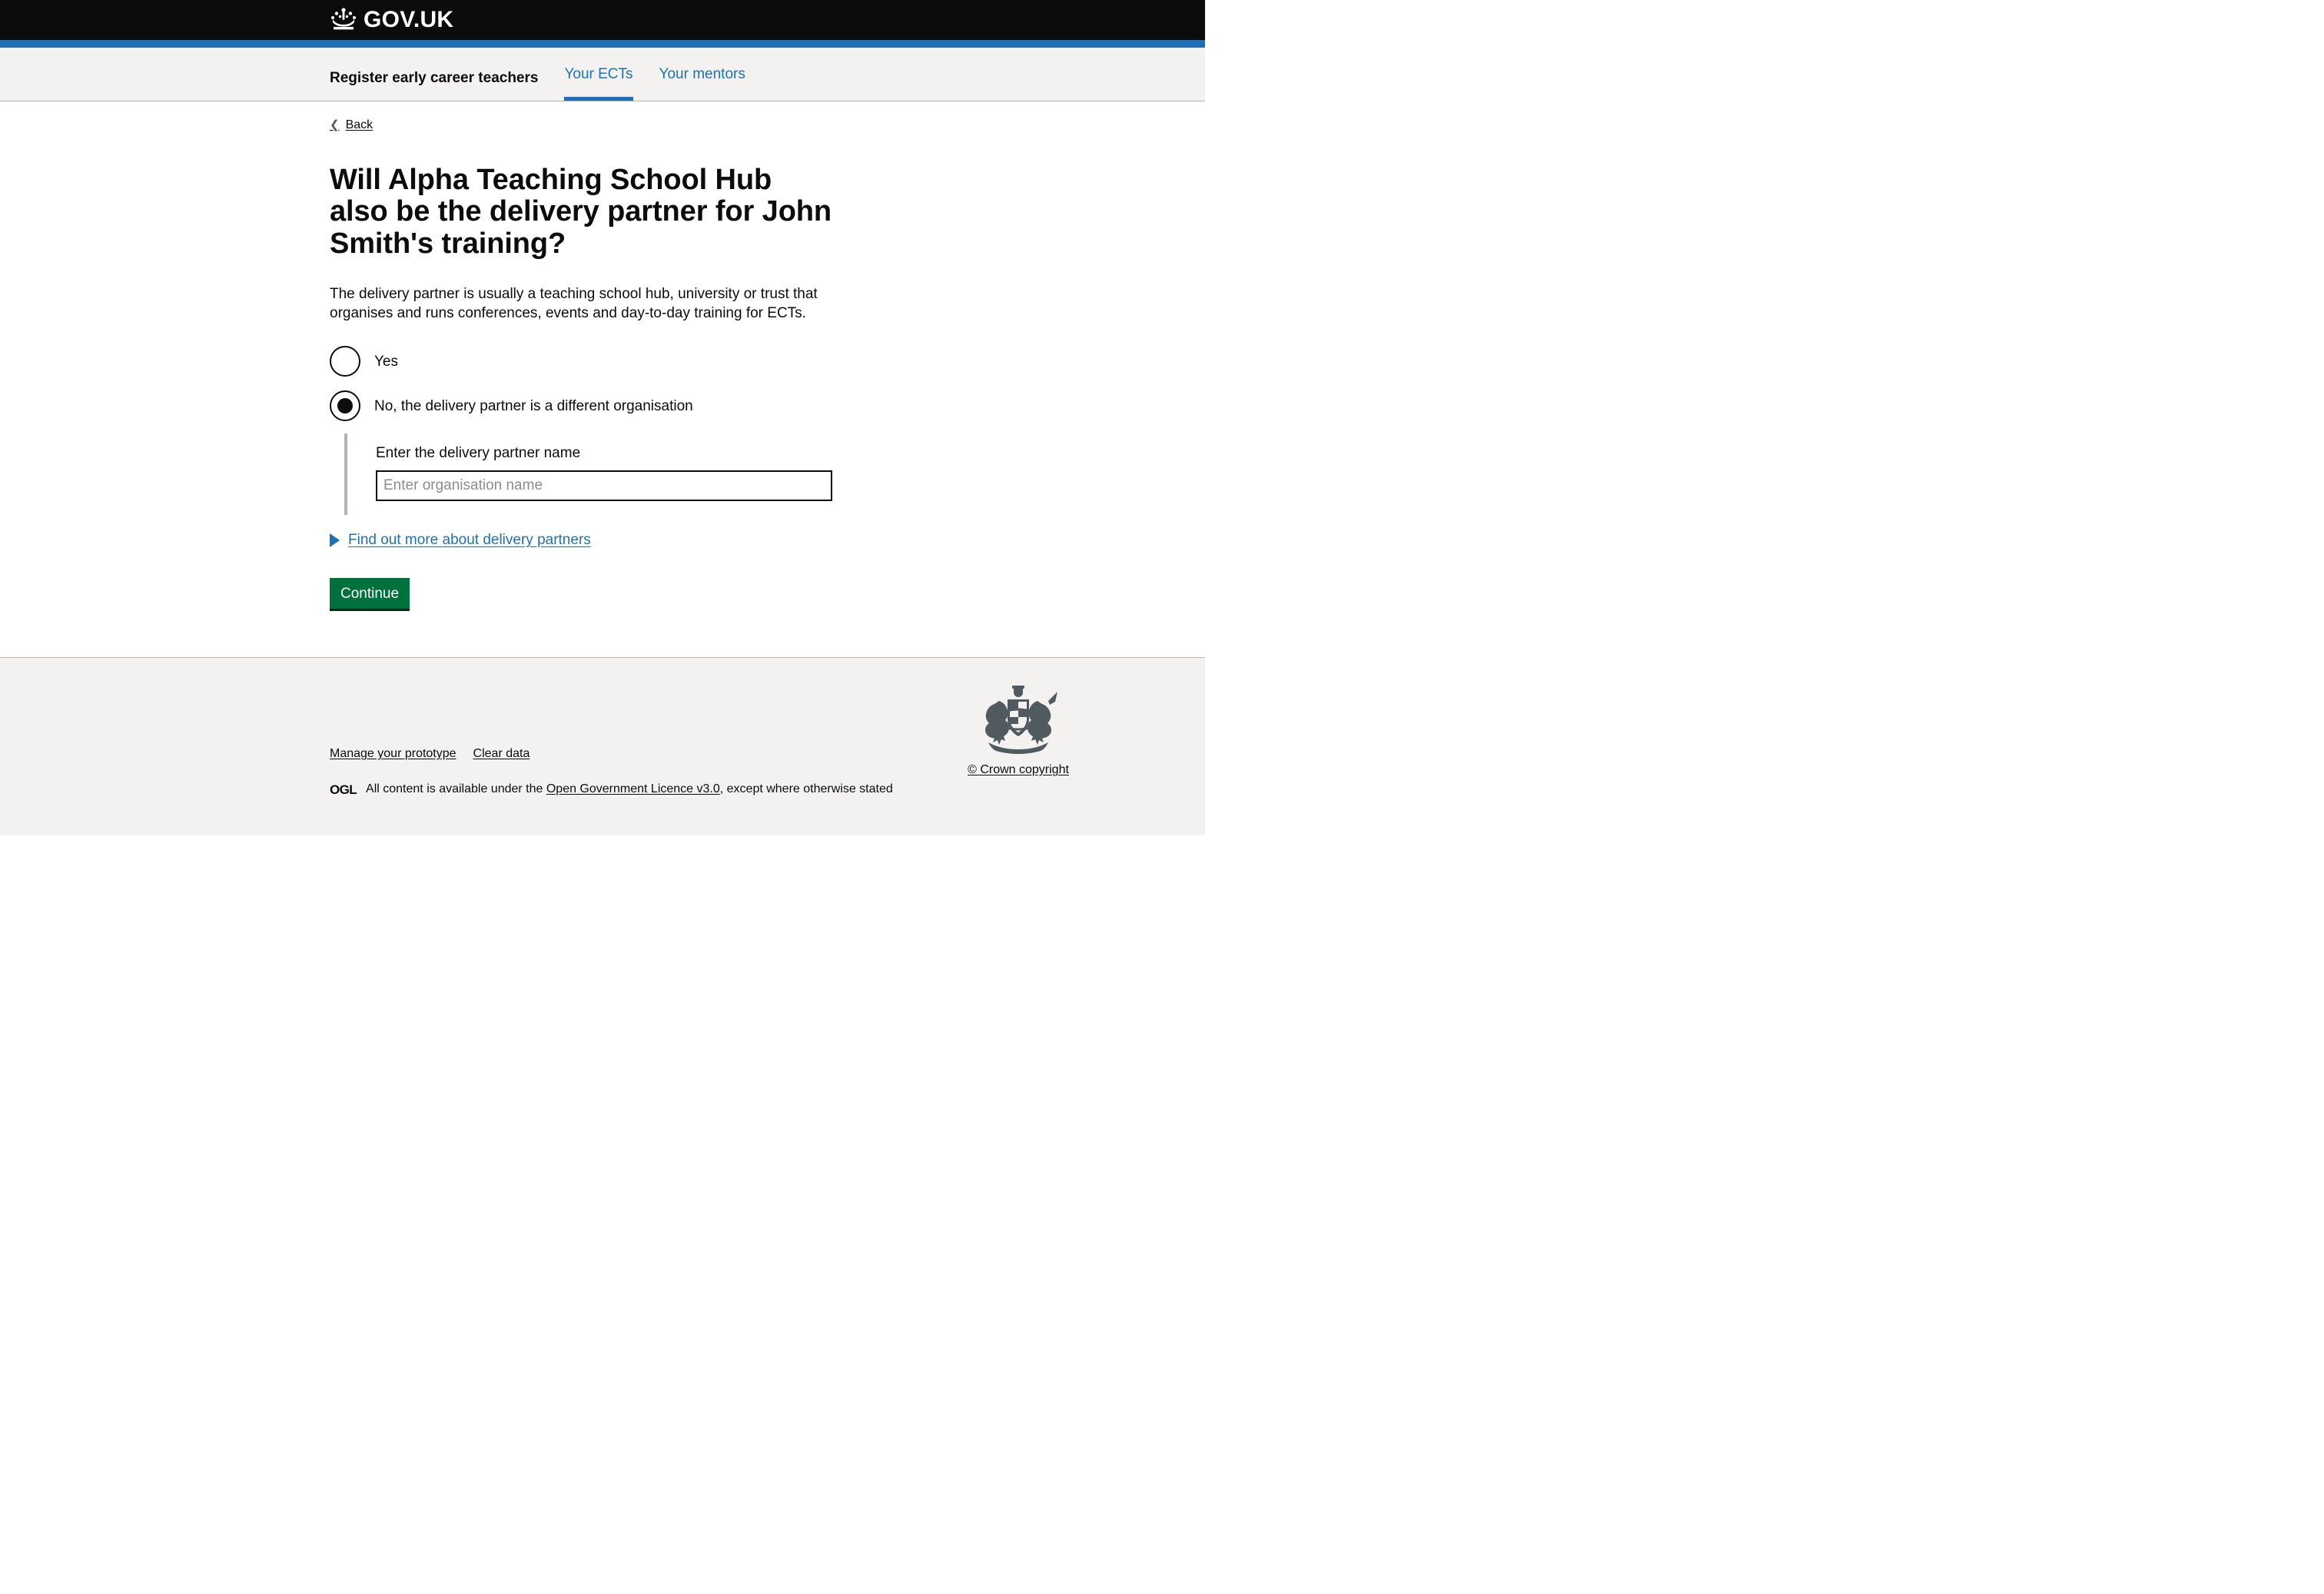 The width and height of the screenshot is (2324, 1594). I want to click on conditional-reveal-panel: Enter the delivery partner name, so click(719, 474).